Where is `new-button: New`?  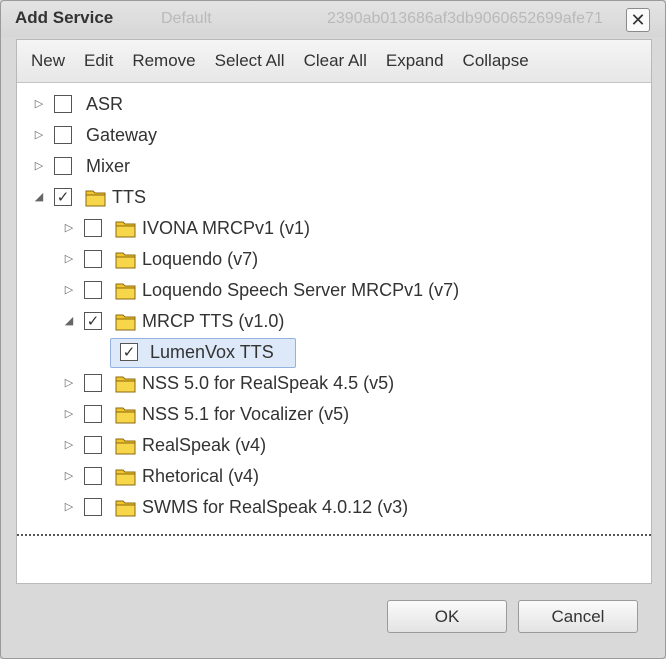 new-button: New is located at coordinates (48, 61).